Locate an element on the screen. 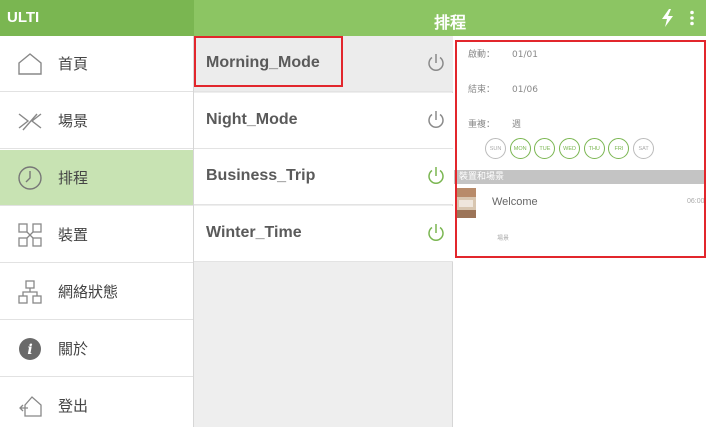  logout-icon is located at coordinates (30, 406).